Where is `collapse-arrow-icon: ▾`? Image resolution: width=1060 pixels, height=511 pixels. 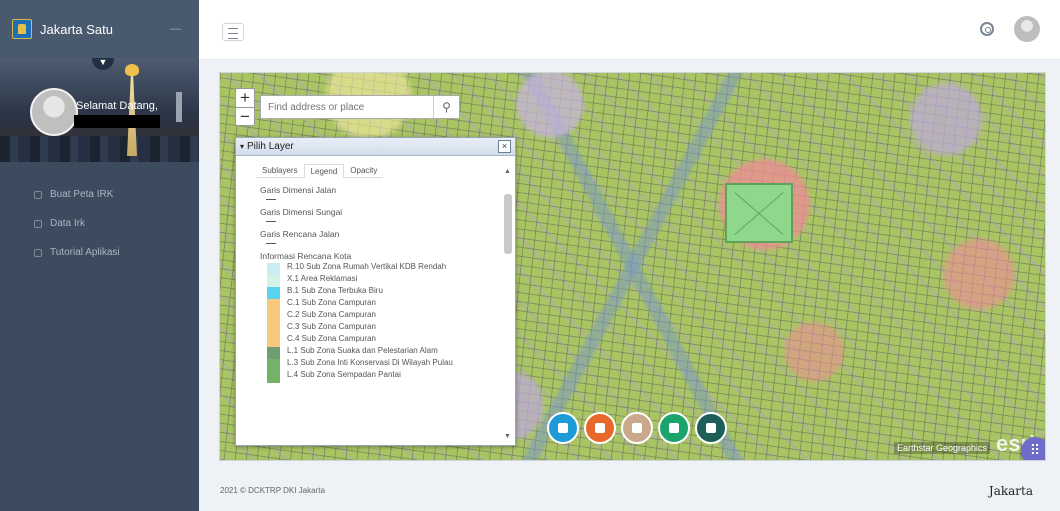
collapse-arrow-icon: ▾ is located at coordinates (242, 146).